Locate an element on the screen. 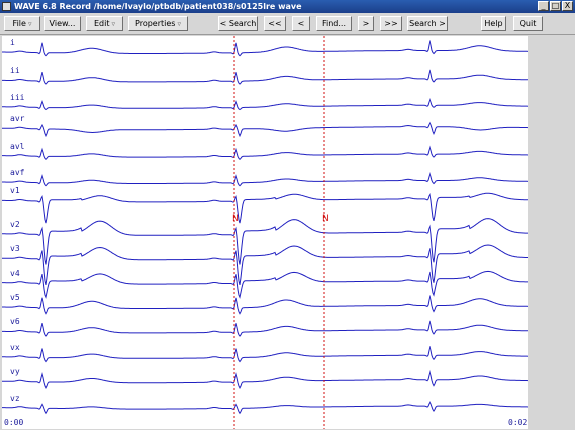 Image resolution: width=575 pixels, height=430 pixels. ecg-trace-vx is located at coordinates (265, 354).